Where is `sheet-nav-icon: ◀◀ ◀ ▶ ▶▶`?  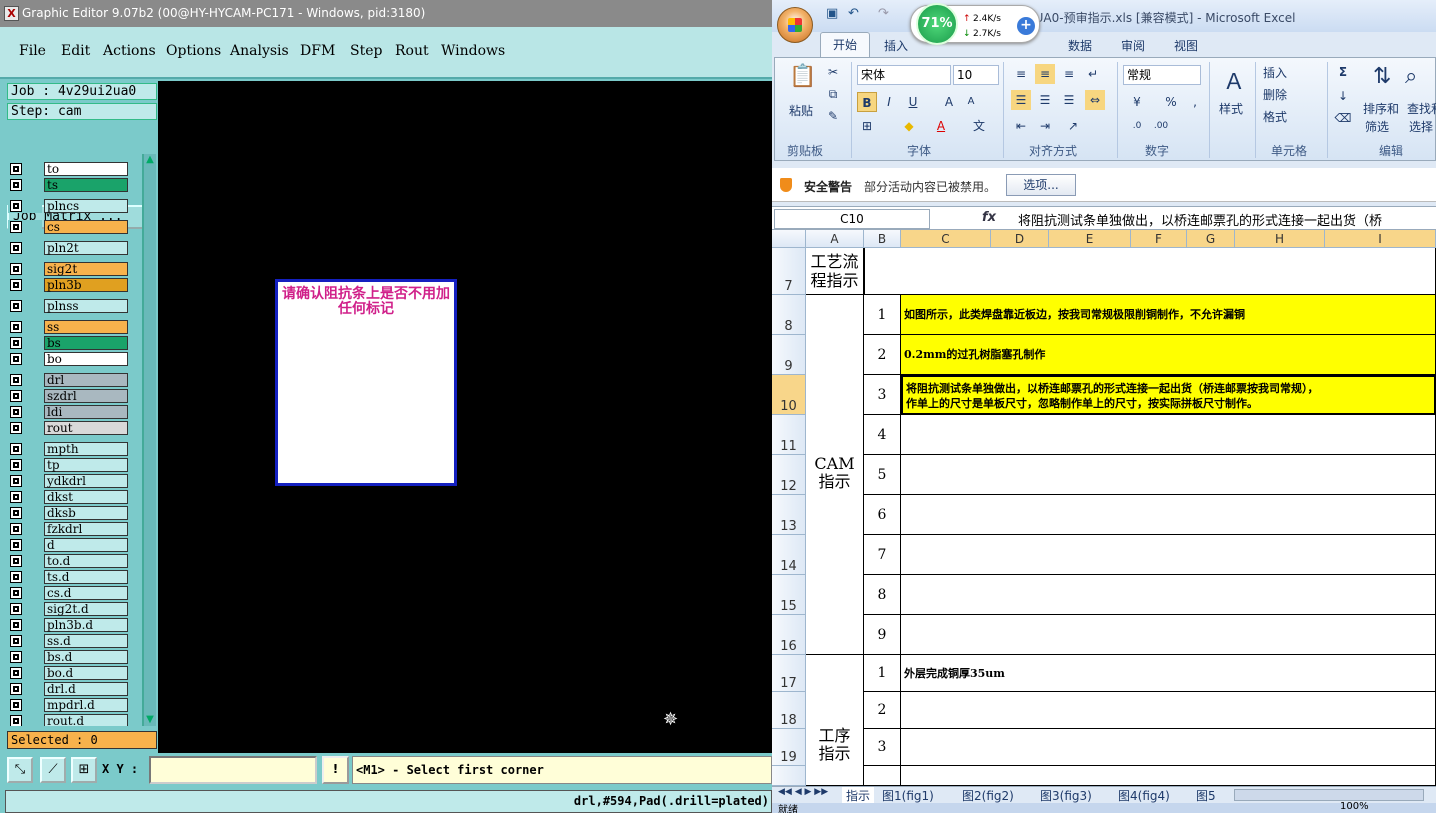 sheet-nav-icon: ◀◀ ◀ ▶ ▶▶ is located at coordinates (803, 792).